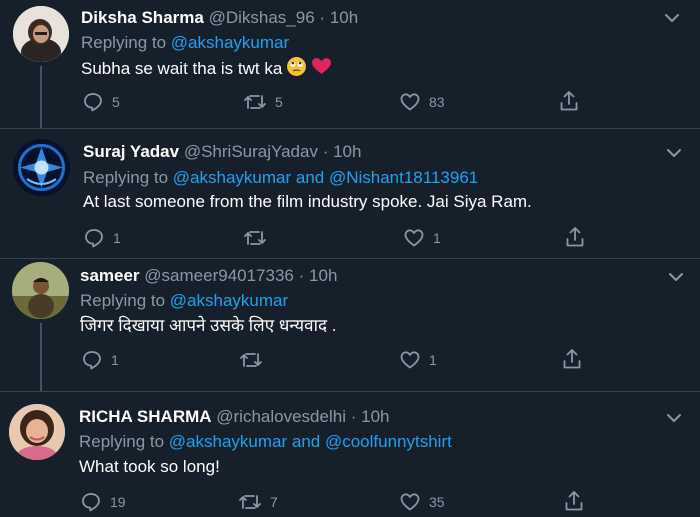 This screenshot has height=517, width=700. Describe the element at coordinates (116, 102) in the screenshot. I see `reply-count: 5` at that location.